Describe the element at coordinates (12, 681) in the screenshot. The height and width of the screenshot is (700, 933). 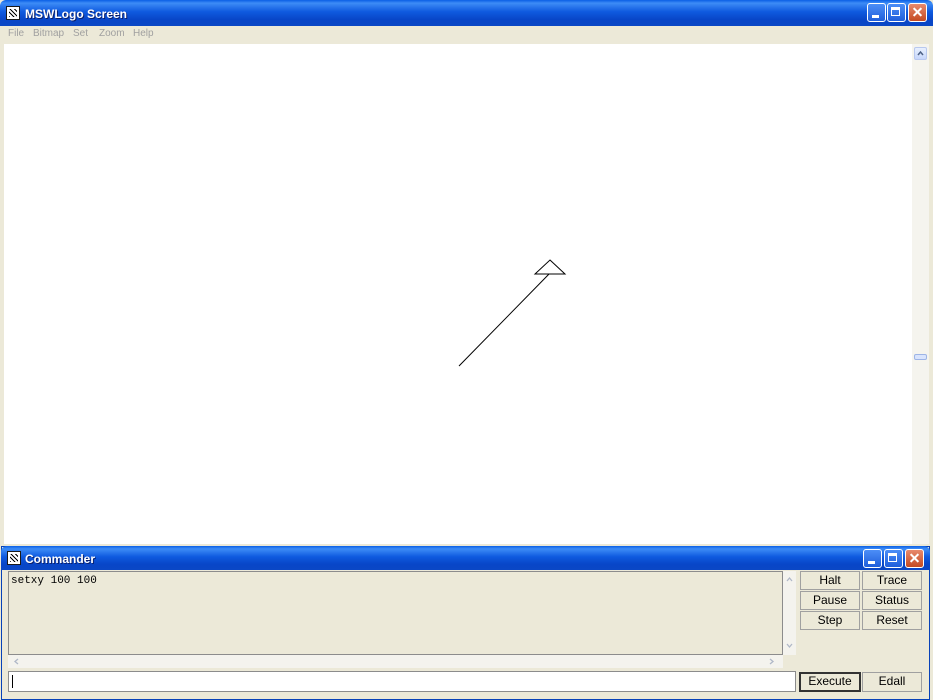
I see `text-caret` at that location.